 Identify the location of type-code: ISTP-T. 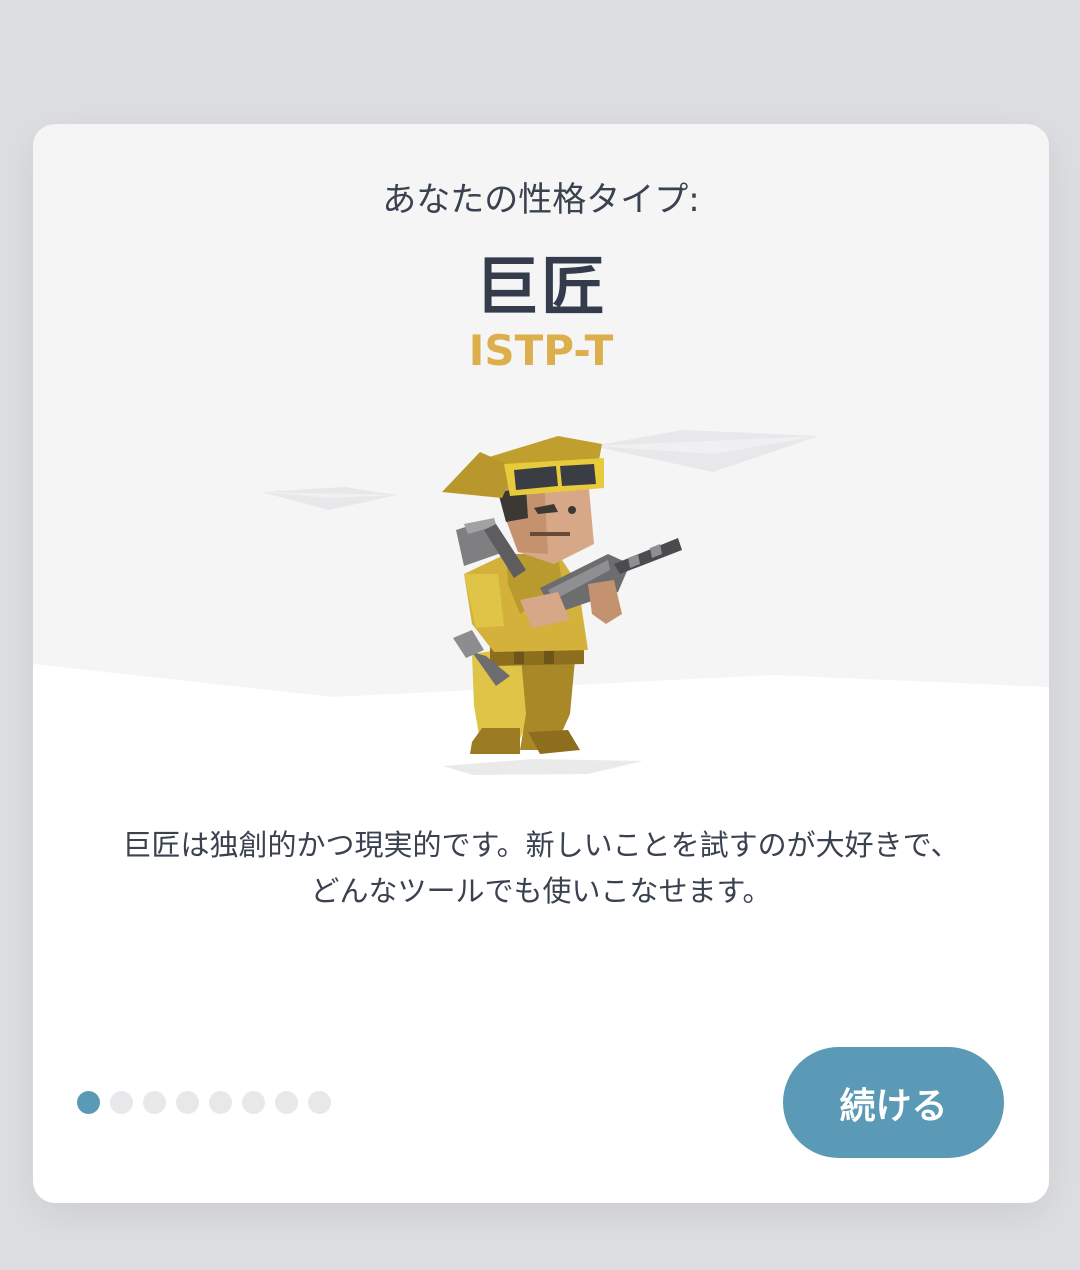
(541, 350).